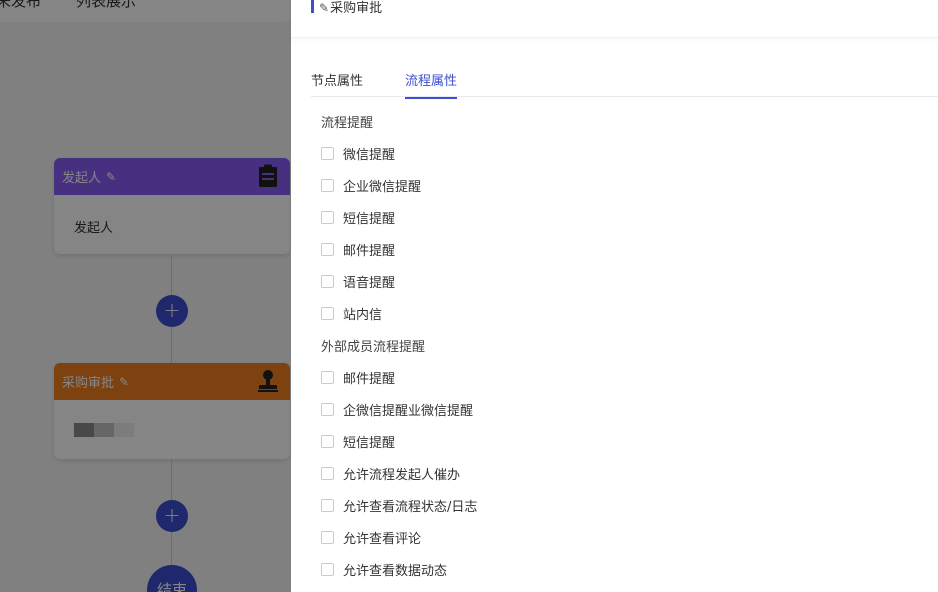 The height and width of the screenshot is (592, 938). I want to click on tab-process-properties: 流程属性, so click(431, 84).